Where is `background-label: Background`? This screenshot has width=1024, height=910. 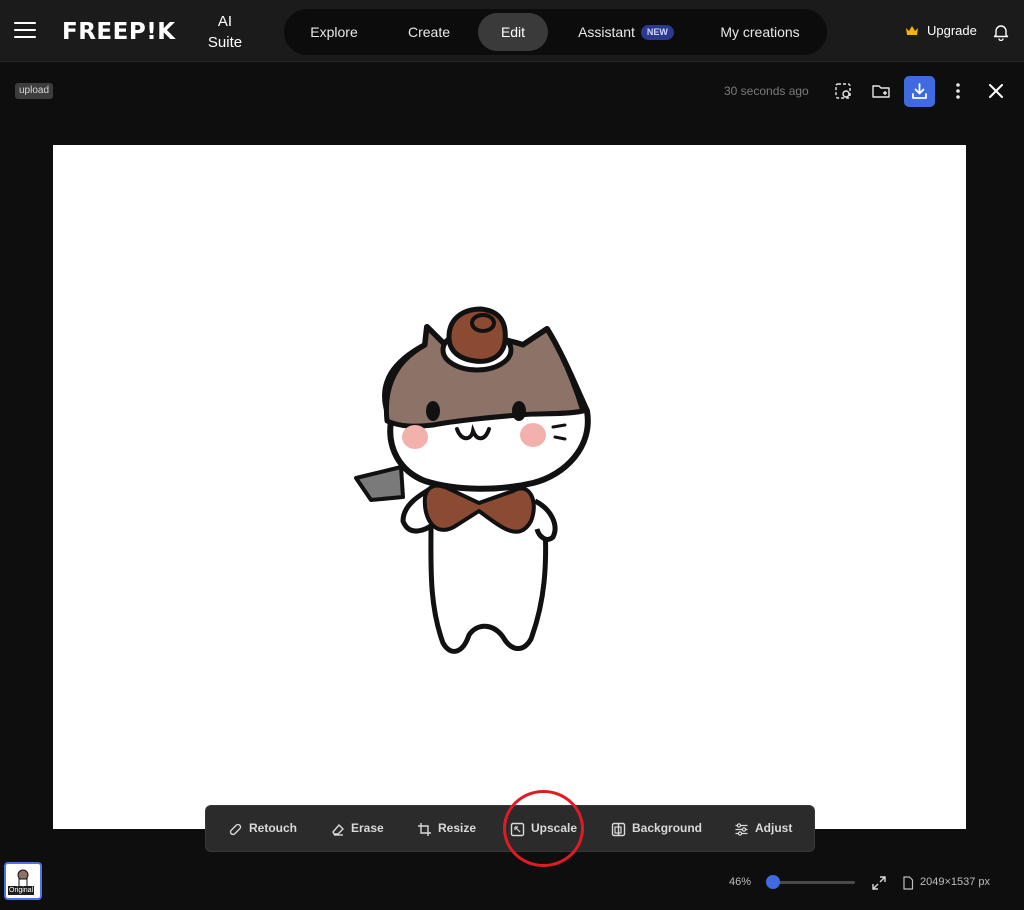
background-label: Background is located at coordinates (667, 828).